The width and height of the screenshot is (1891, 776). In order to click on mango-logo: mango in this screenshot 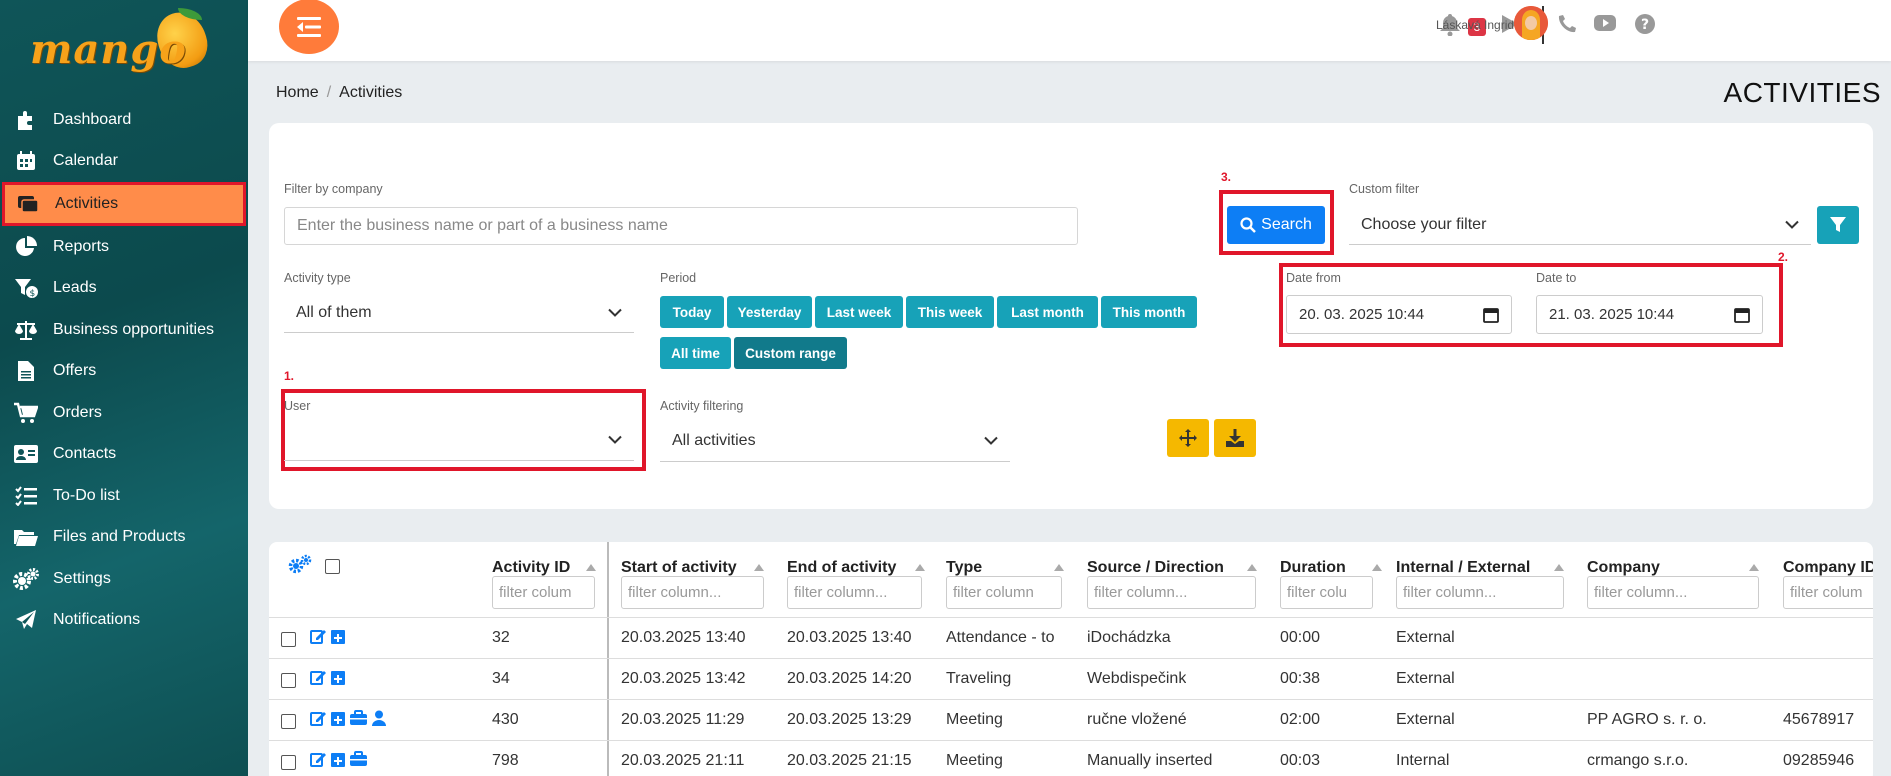, I will do `click(123, 40)`.